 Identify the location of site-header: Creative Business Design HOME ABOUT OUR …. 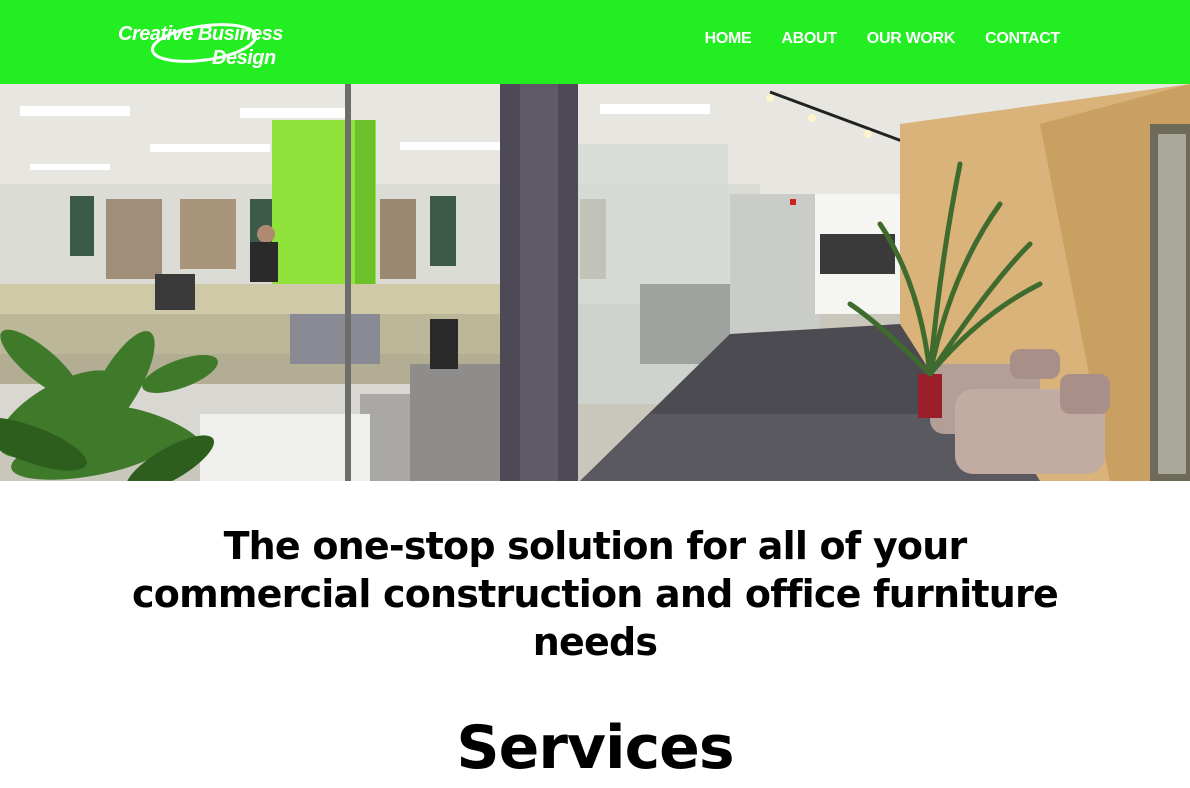
(595, 42).